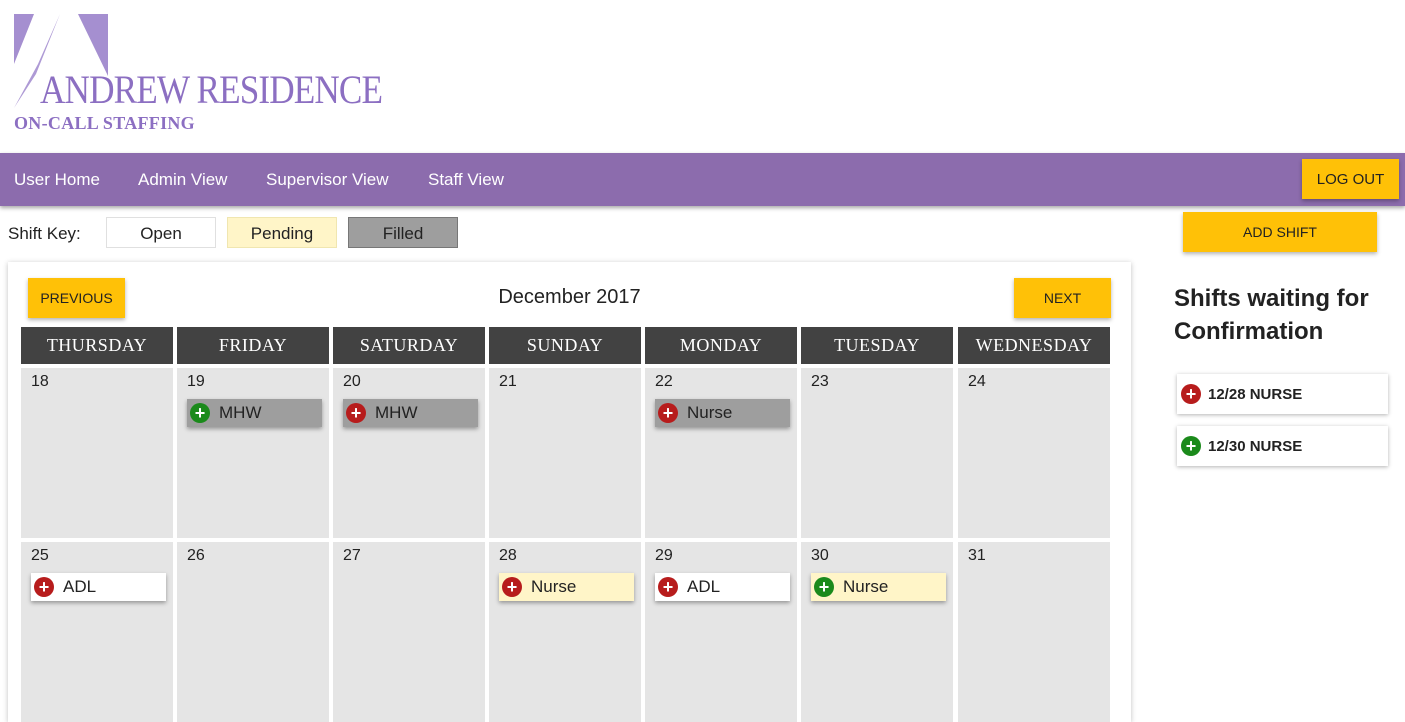  Describe the element at coordinates (508, 555) in the screenshot. I see `day-number: 28` at that location.